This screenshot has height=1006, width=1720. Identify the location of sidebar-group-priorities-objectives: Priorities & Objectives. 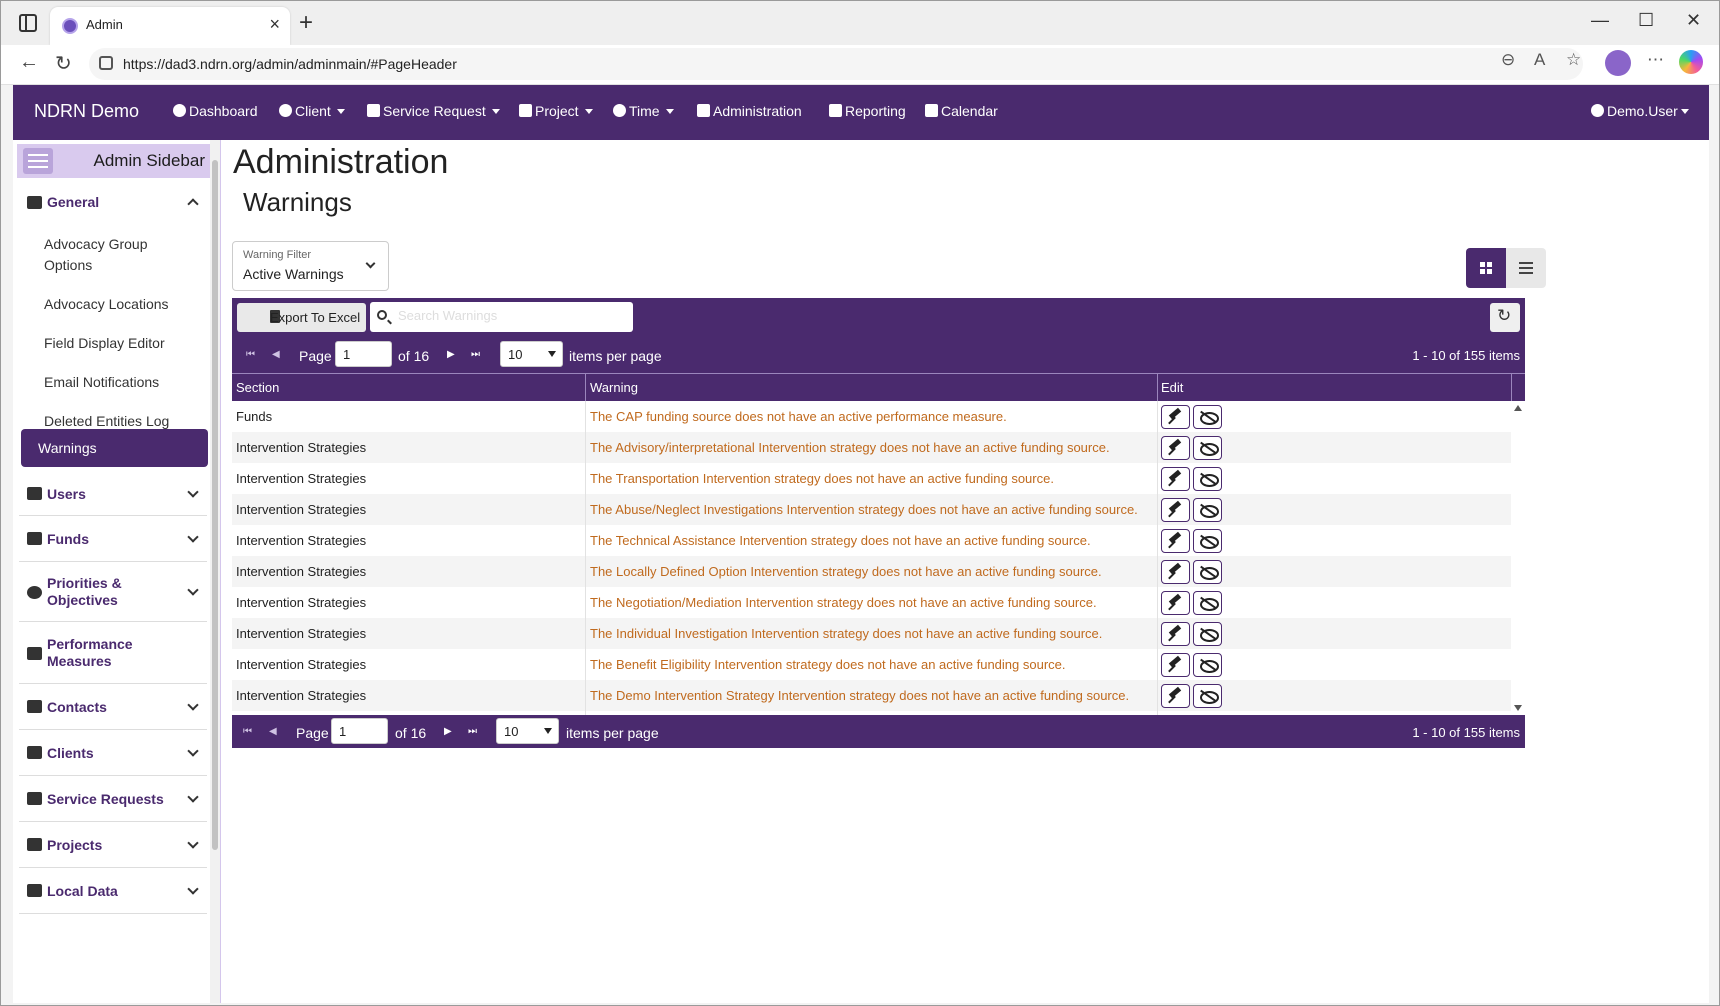
(113, 592).